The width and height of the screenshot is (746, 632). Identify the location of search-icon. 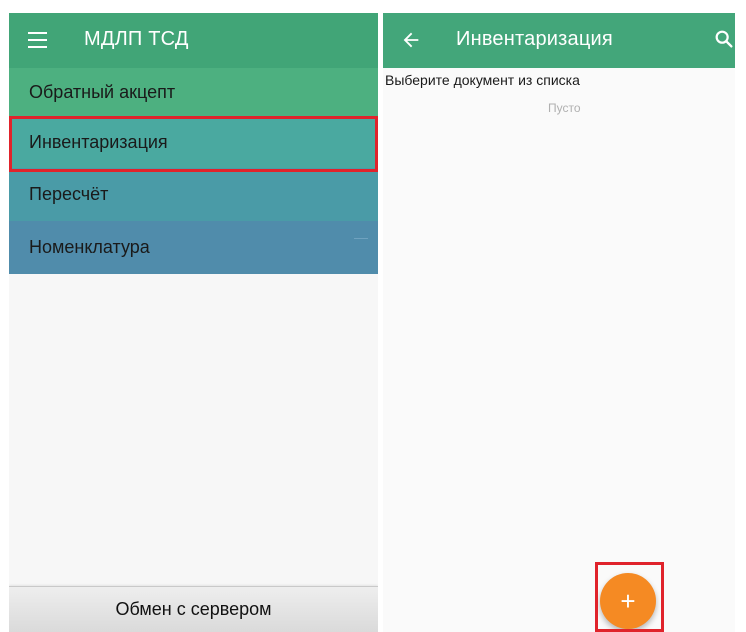
(724, 39).